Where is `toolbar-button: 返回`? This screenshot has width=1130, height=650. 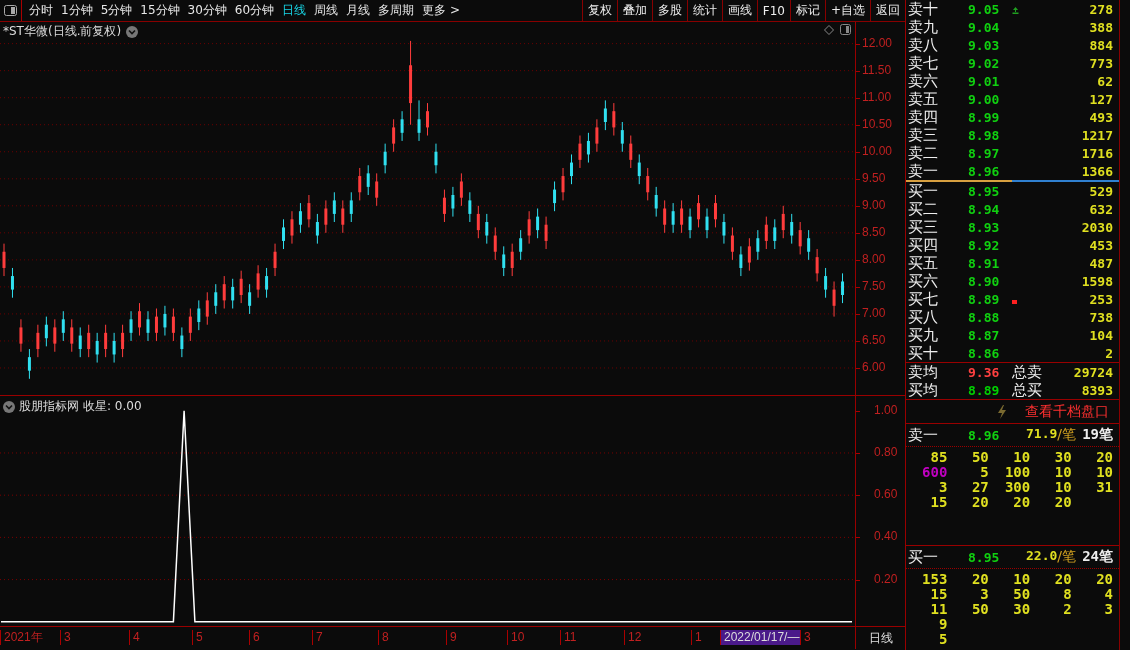
toolbar-button: 返回 is located at coordinates (887, 10).